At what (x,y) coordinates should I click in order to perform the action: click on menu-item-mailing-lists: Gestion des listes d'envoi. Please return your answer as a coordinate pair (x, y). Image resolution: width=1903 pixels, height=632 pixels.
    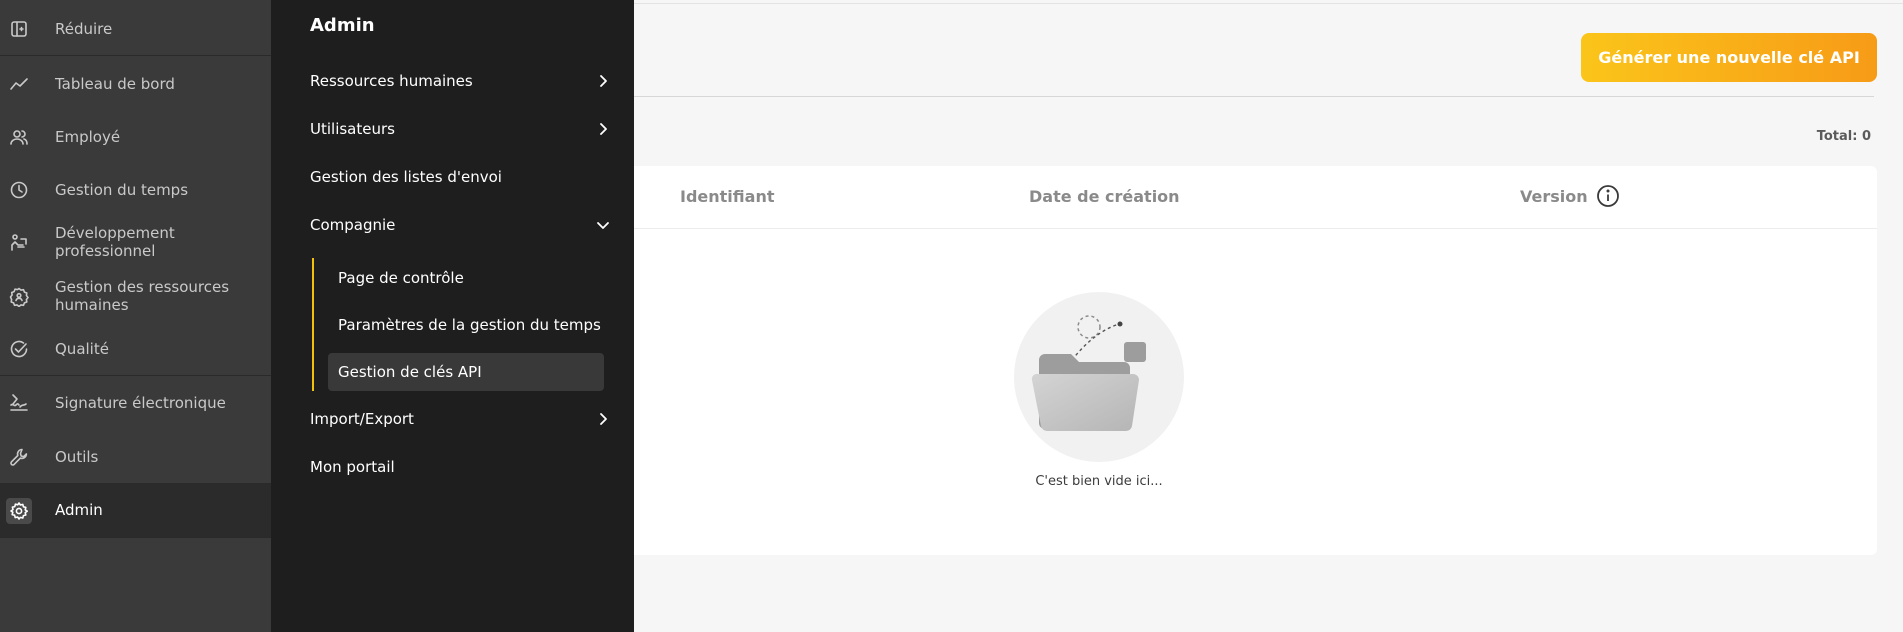
    Looking at the image, I should click on (460, 177).